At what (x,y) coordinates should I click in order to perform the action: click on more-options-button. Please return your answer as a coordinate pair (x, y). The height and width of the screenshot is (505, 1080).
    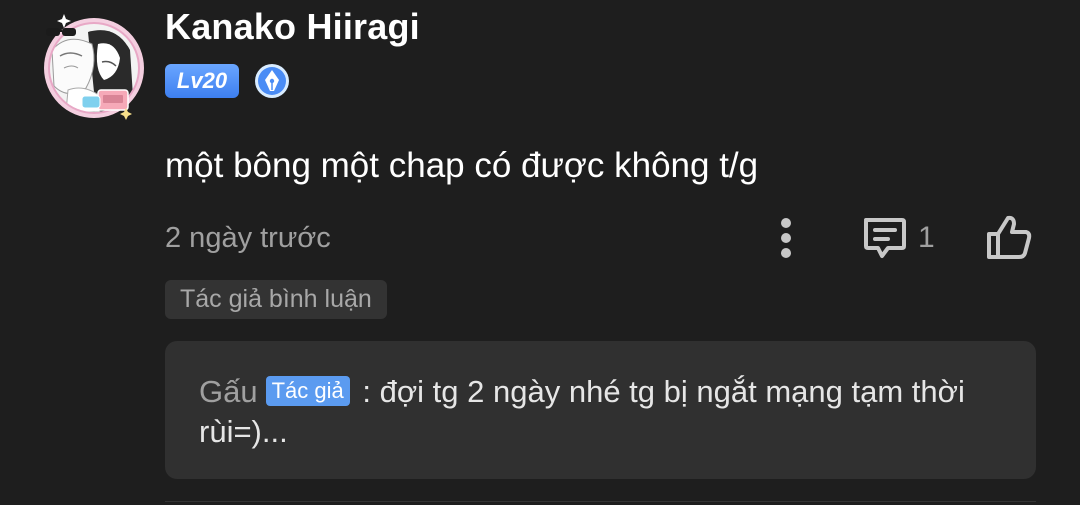
    Looking at the image, I should click on (786, 238).